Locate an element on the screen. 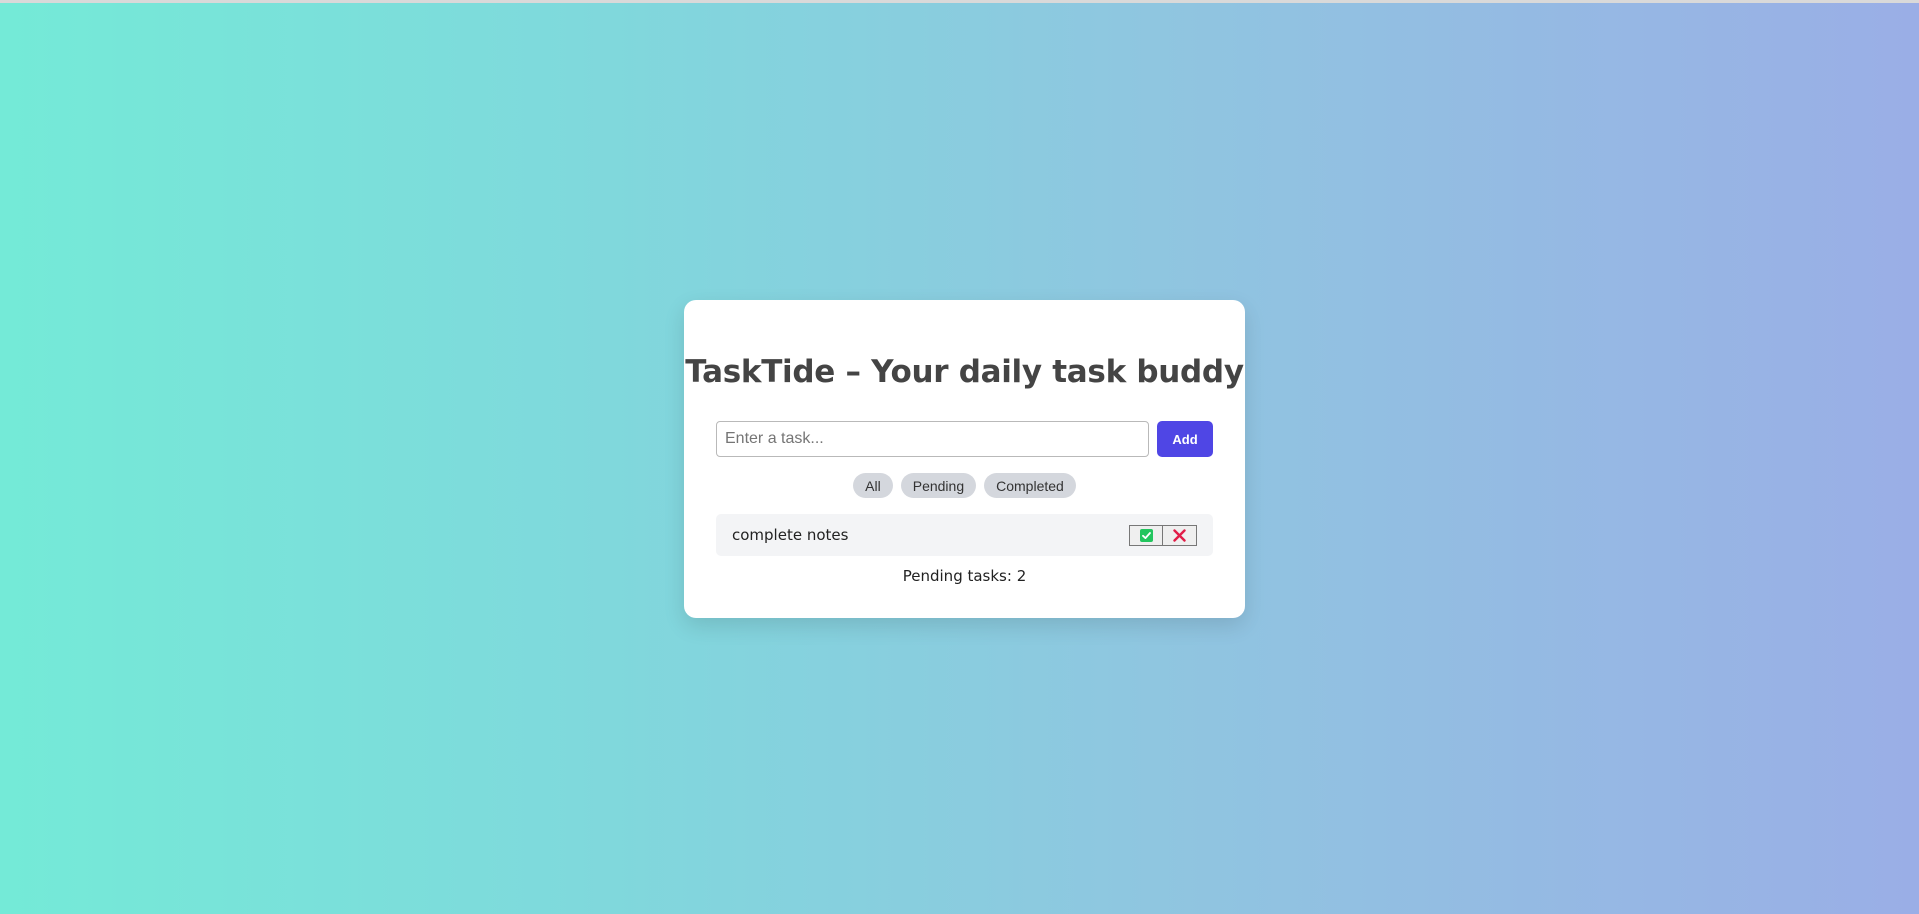  close-icon is located at coordinates (1179, 535).